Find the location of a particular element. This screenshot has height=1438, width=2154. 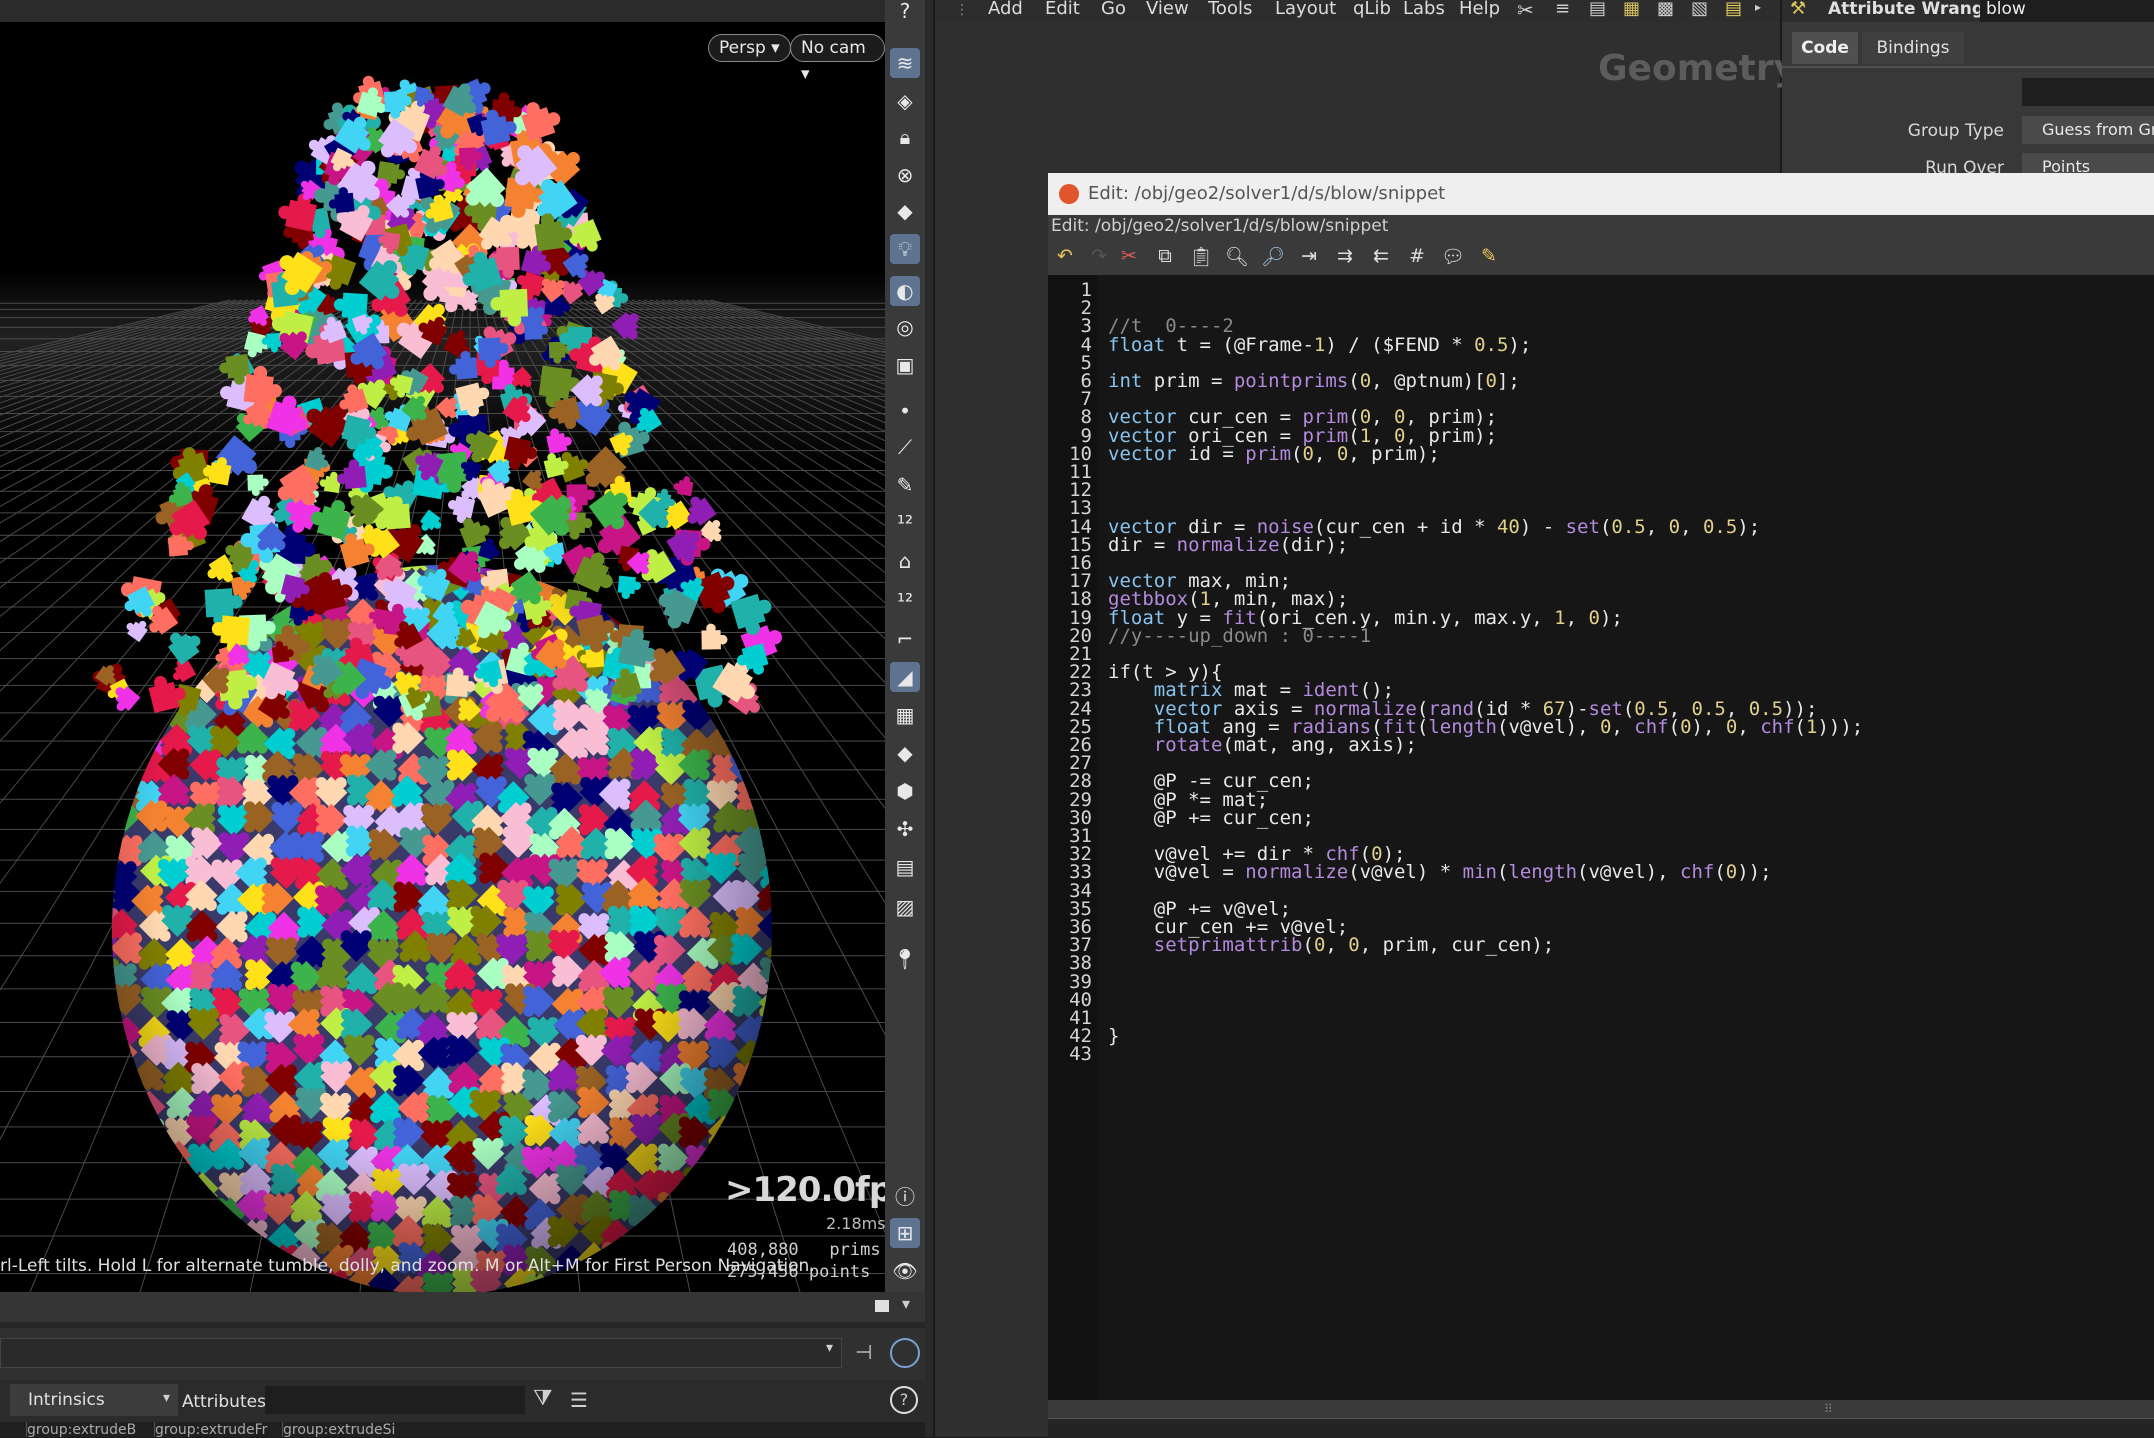

perspective-menu: Persp ▾ is located at coordinates (749, 48).